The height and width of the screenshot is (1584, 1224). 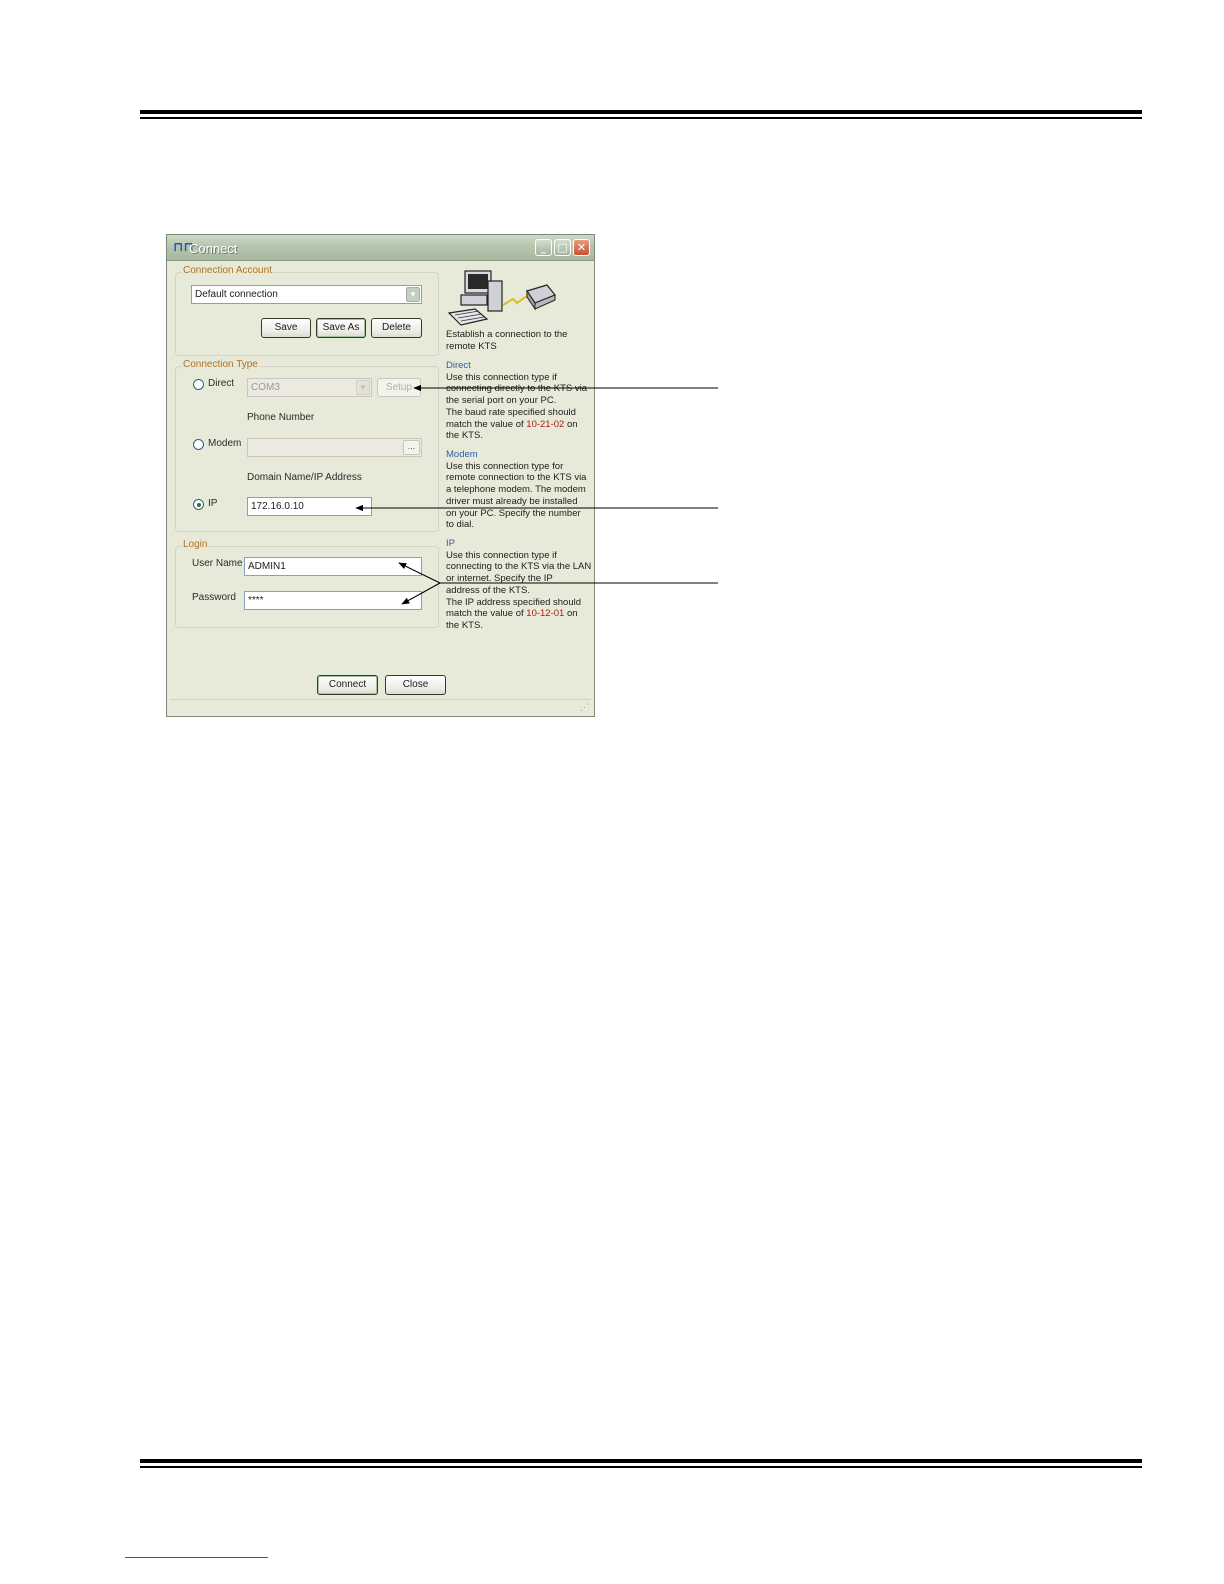 What do you see at coordinates (421, 593) in the screenshot?
I see `callout-line-password` at bounding box center [421, 593].